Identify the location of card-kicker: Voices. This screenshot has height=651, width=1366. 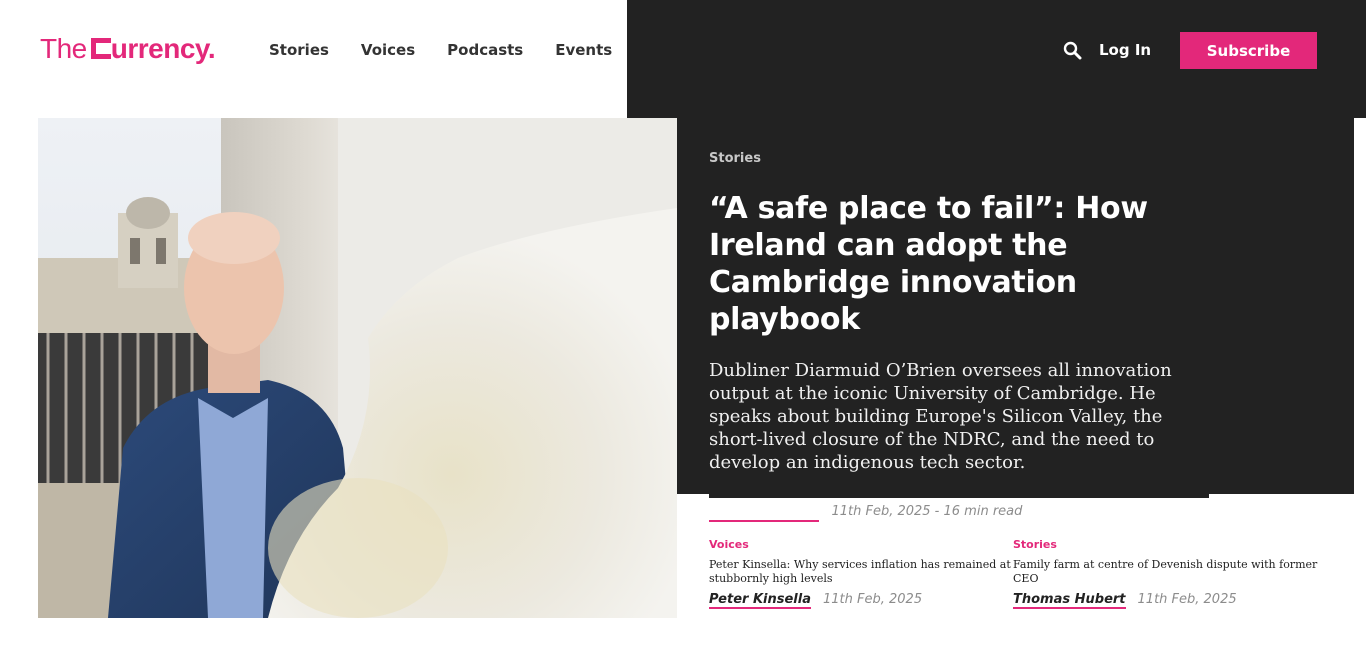
(861, 545).